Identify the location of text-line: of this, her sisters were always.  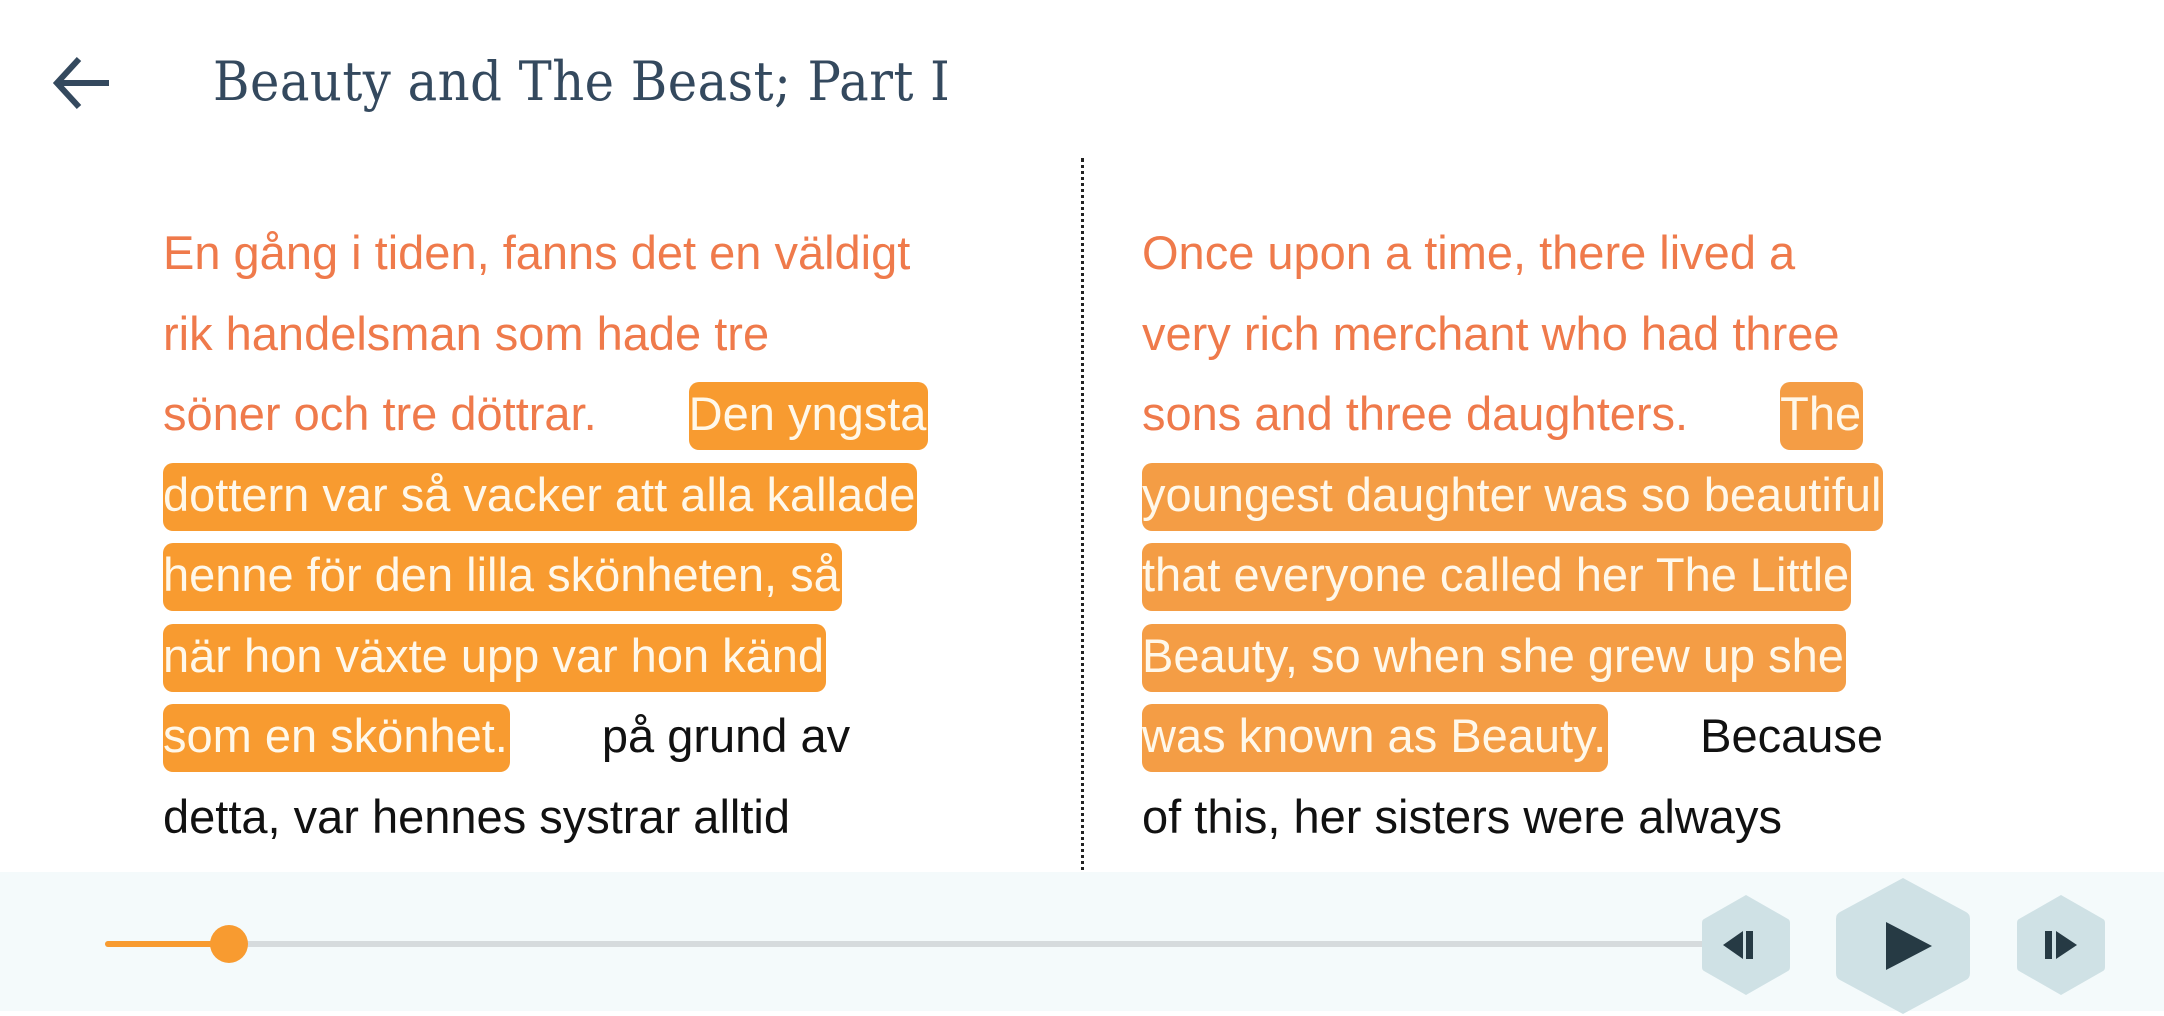
(1582, 819).